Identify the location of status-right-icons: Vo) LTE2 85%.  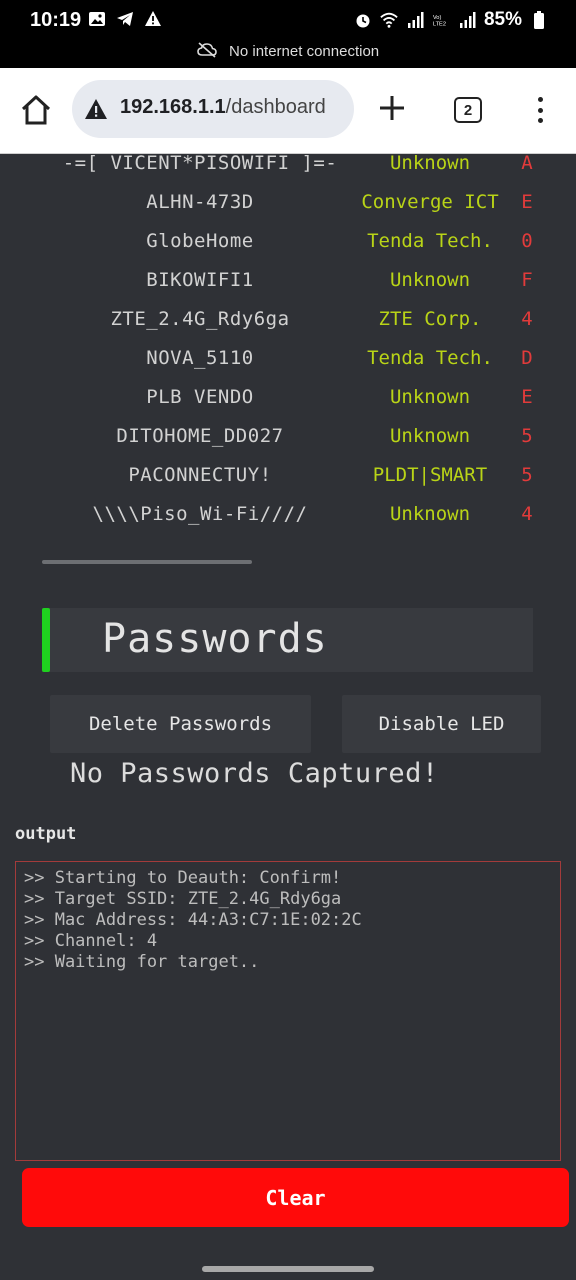
(451, 20).